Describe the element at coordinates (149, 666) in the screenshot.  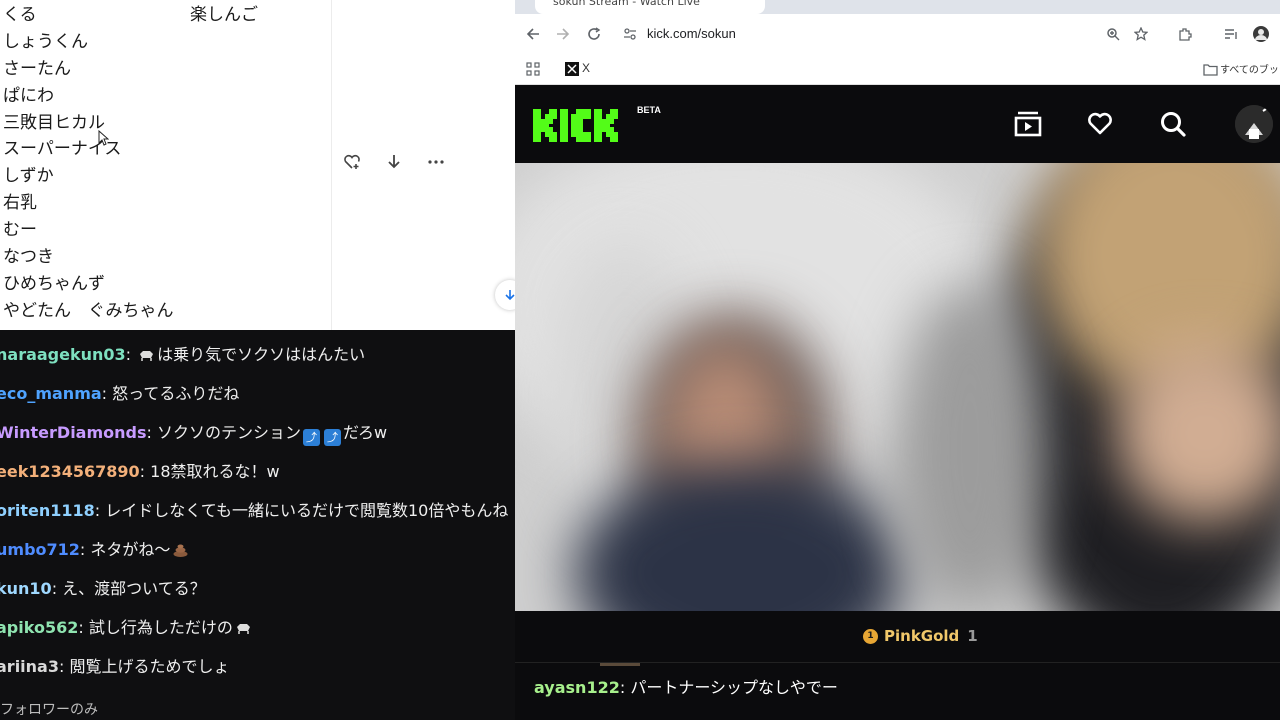
I see `chat-text: 閲覧上げるためでしょ` at that location.